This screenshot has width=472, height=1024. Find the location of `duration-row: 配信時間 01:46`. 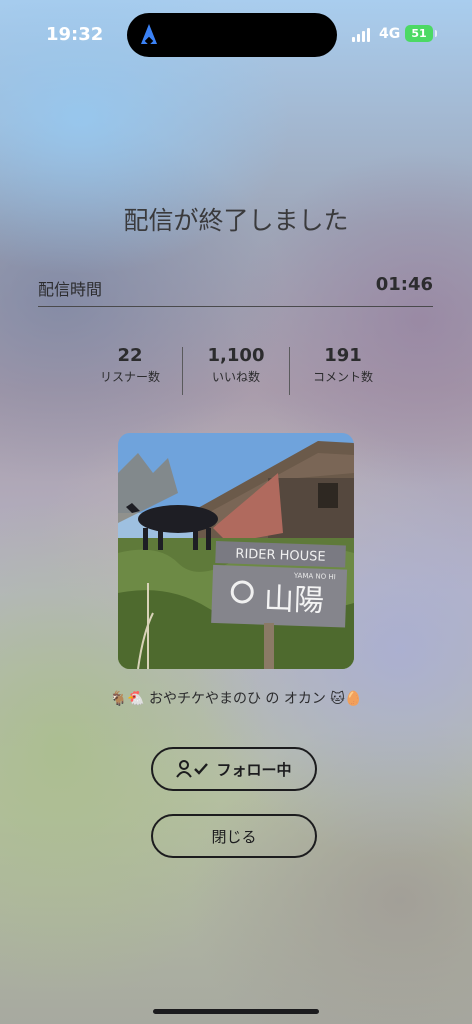

duration-row: 配信時間 01:46 is located at coordinates (235, 289).